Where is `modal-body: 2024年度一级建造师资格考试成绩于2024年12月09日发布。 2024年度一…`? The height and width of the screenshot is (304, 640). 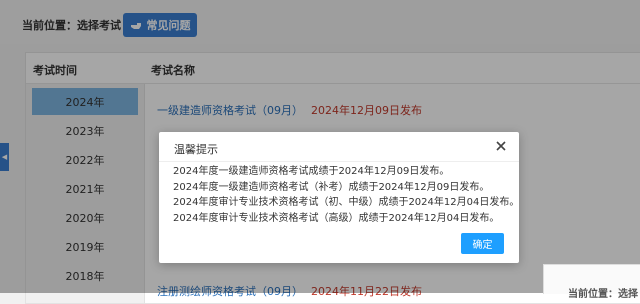 modal-body: 2024年度一级建造师资格考试成绩于2024年12月09日发布。 2024年度一… is located at coordinates (346, 195).